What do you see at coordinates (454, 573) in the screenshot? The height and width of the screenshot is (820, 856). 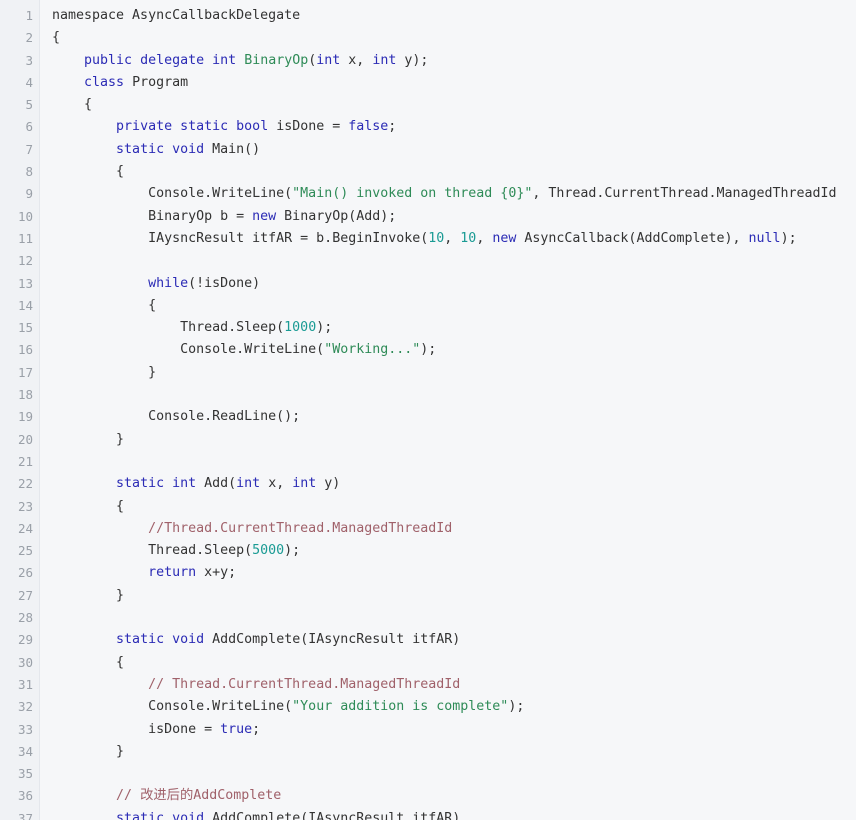 I see `code-line: return x+y;` at bounding box center [454, 573].